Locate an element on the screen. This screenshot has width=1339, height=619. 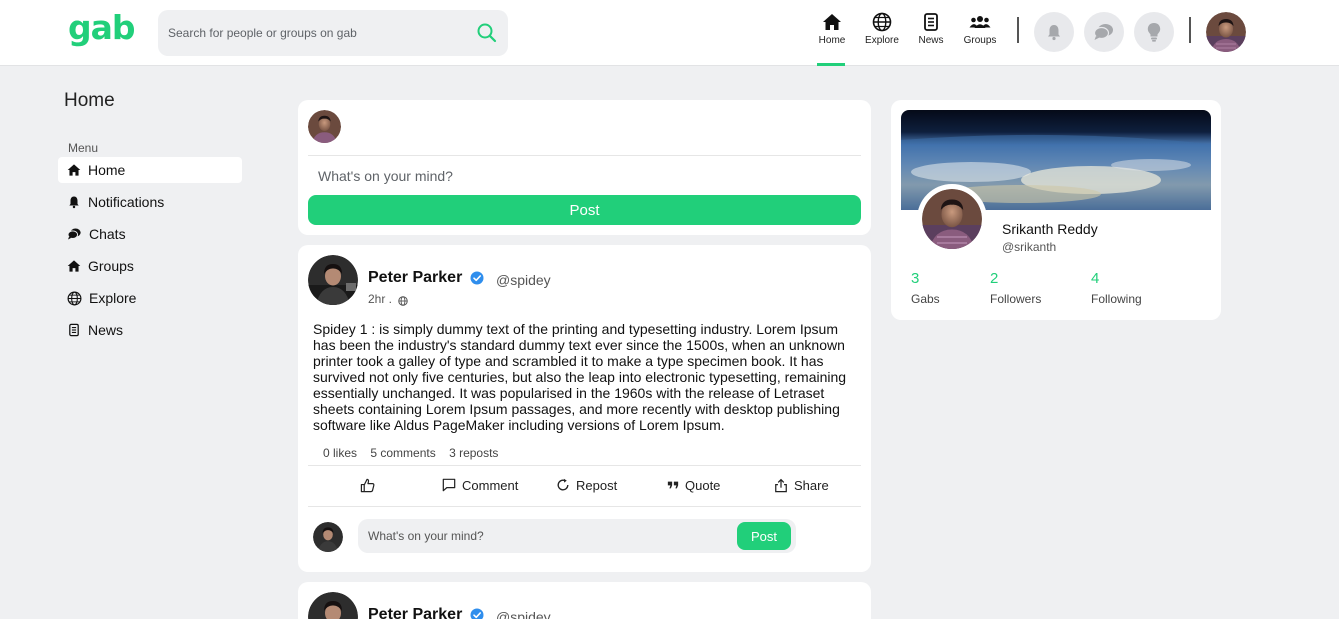
like-button is located at coordinates (370, 485).